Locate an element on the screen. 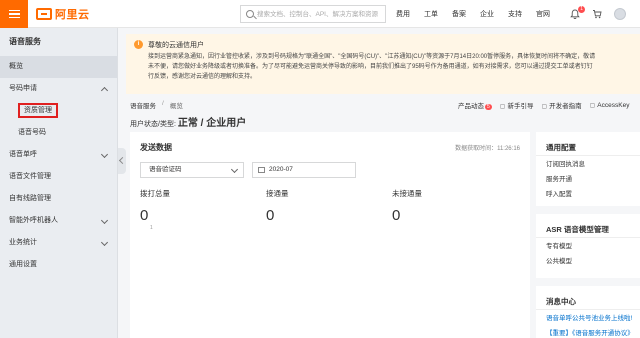 The height and width of the screenshot is (338, 640). send-data-title: 发送数据 is located at coordinates (156, 147).